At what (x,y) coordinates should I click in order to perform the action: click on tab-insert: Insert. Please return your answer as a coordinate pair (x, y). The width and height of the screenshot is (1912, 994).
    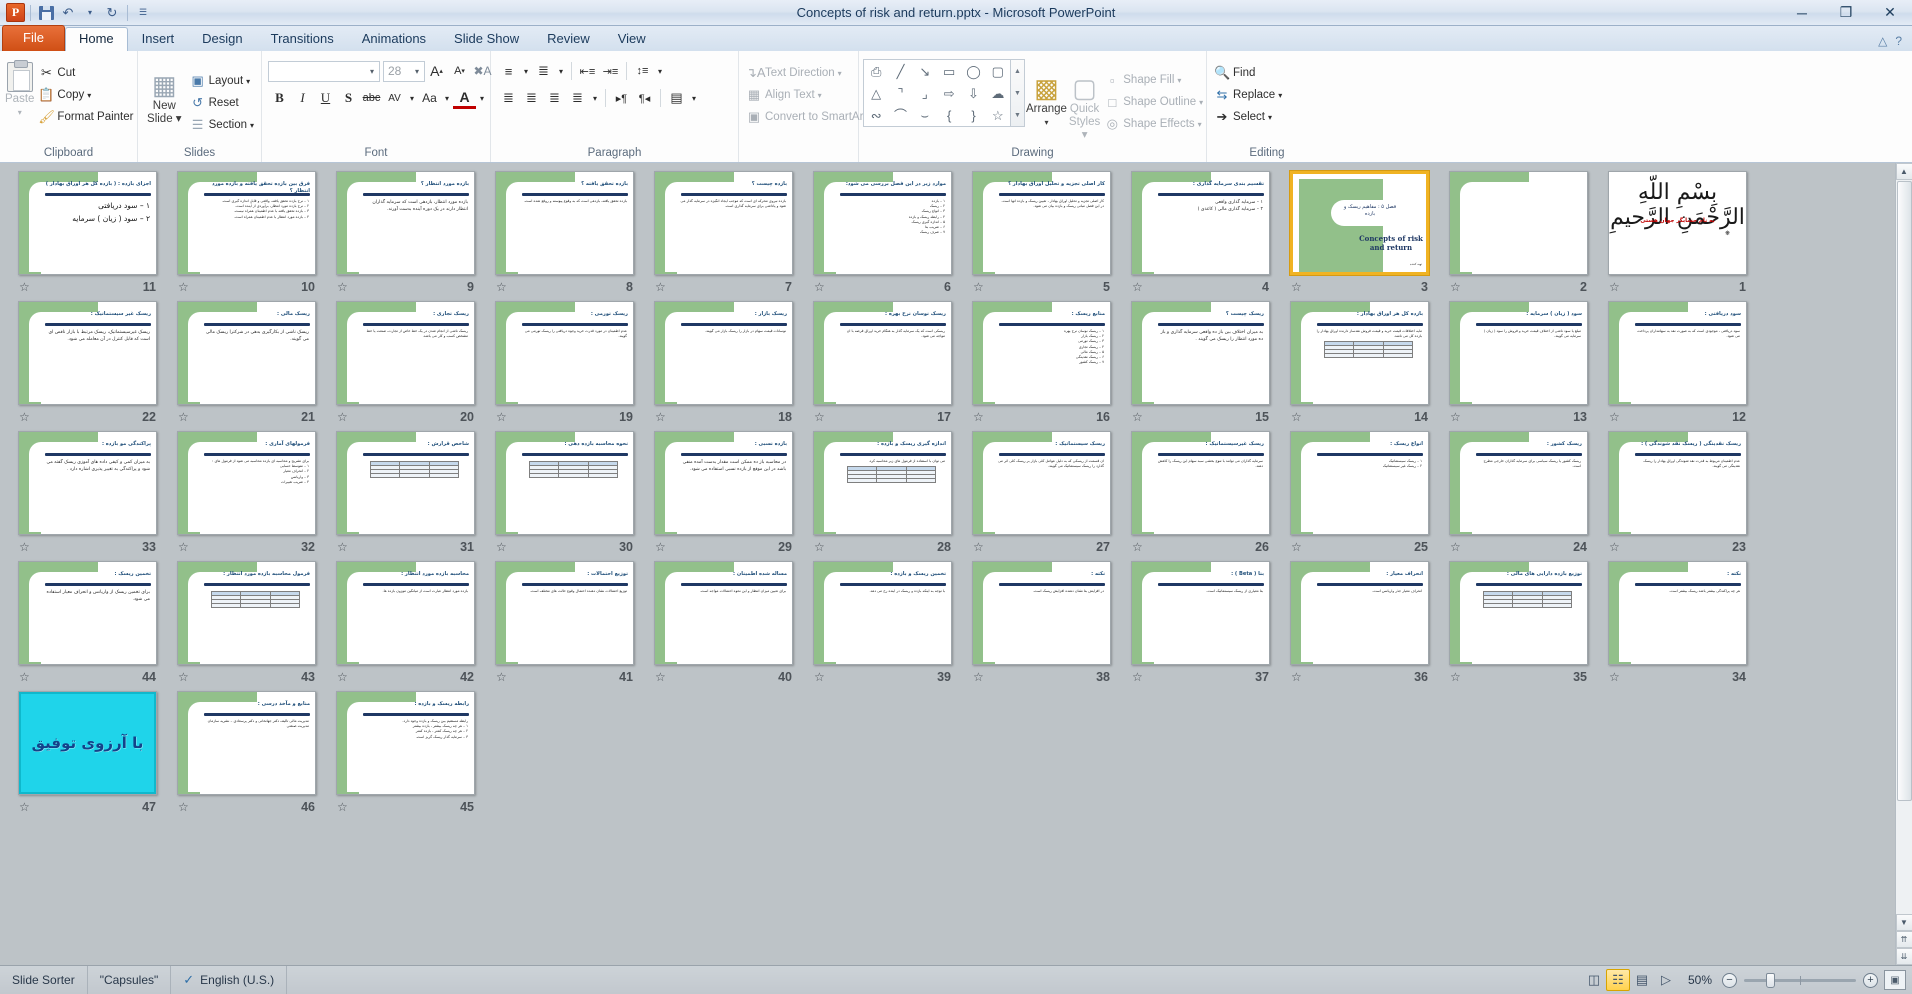
    Looking at the image, I should click on (158, 39).